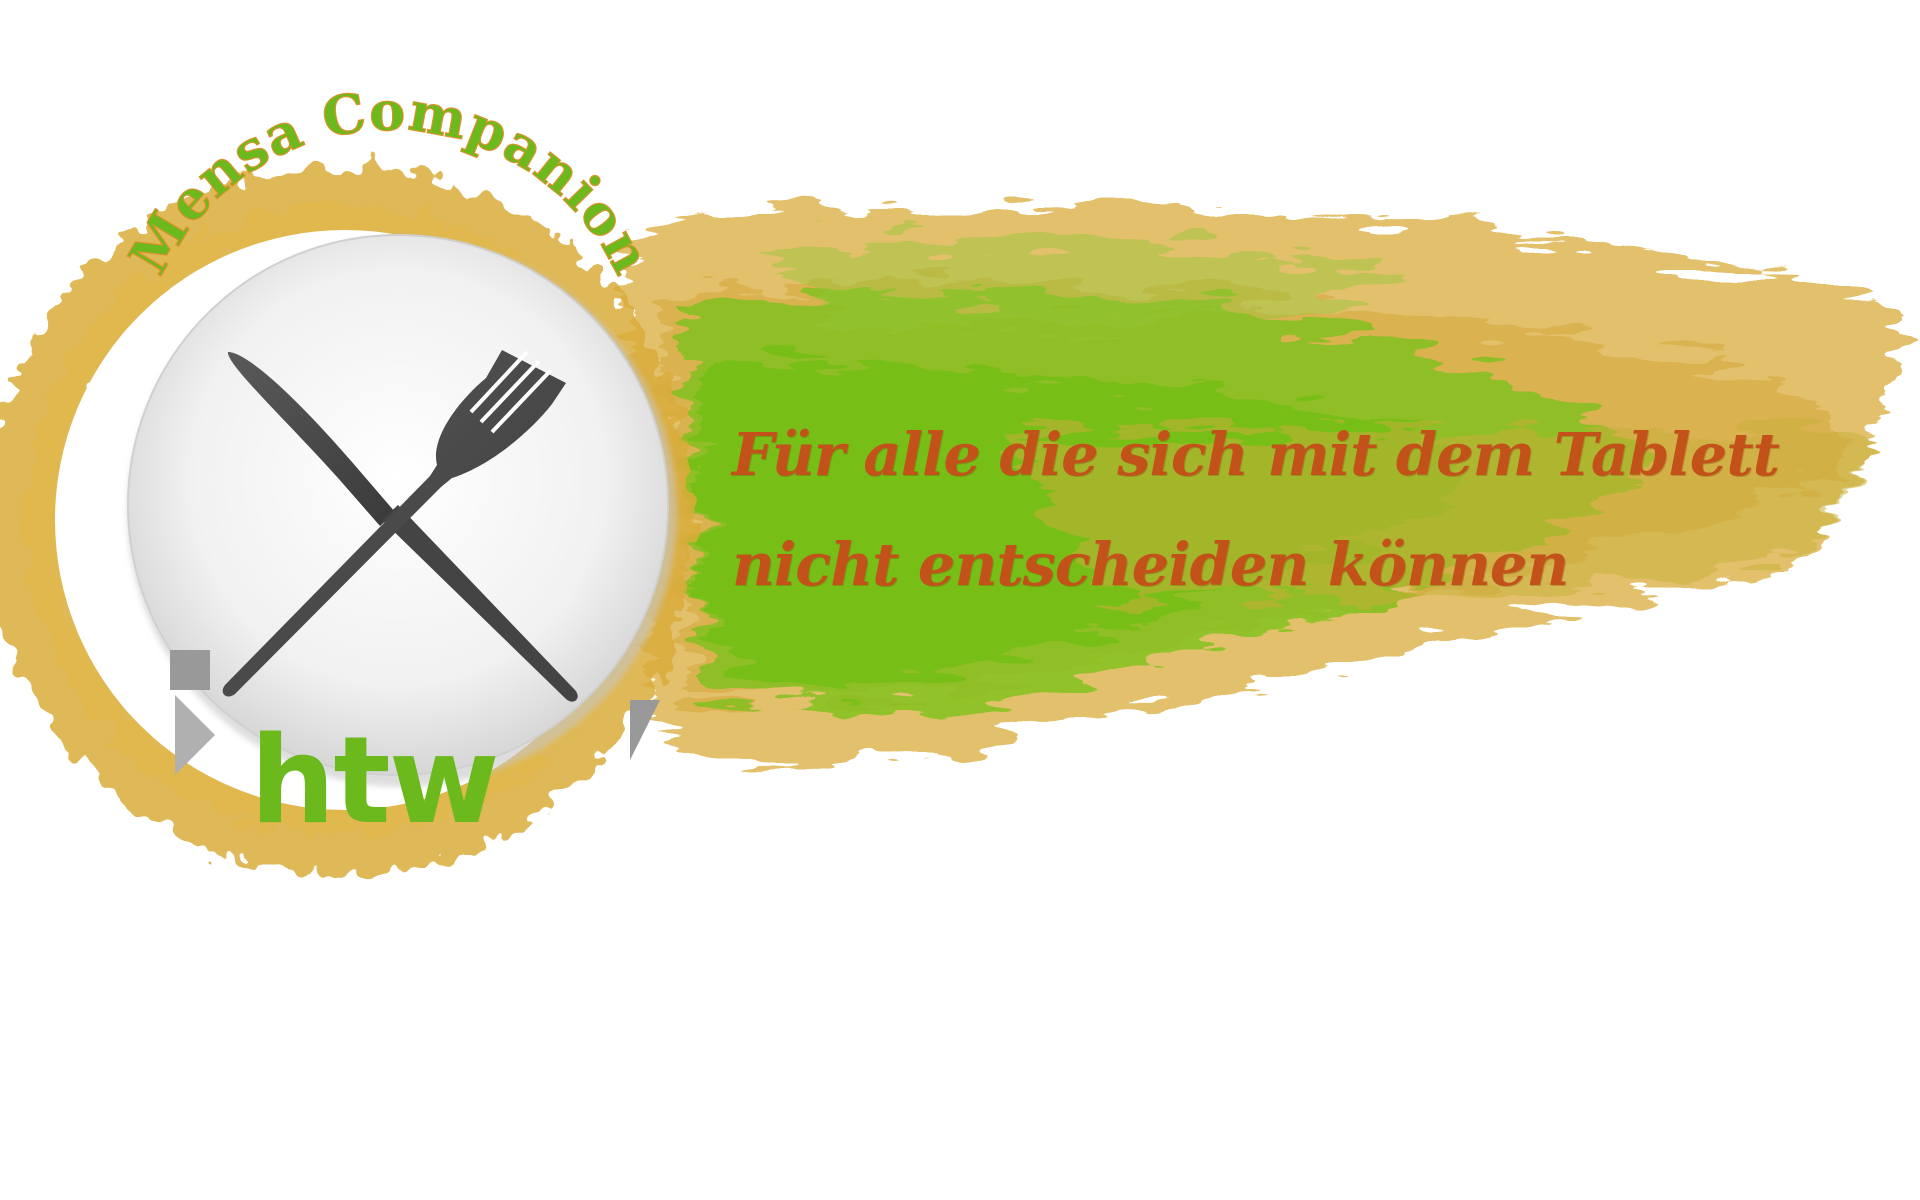 Image resolution: width=1920 pixels, height=1200 pixels. I want to click on htw-logo-text: htw, so click(374, 781).